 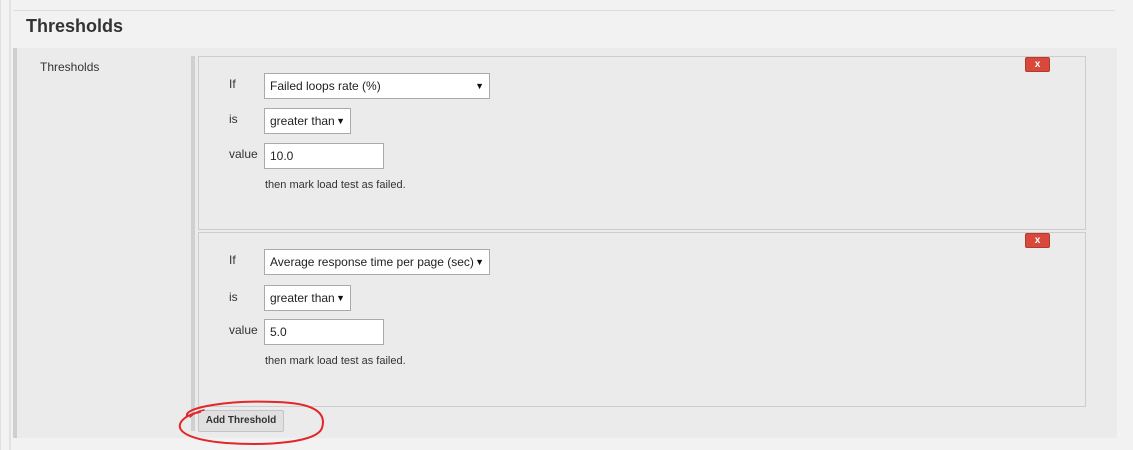 I want to click on metric-select-value: Failed loops rate (%), so click(x=325, y=86).